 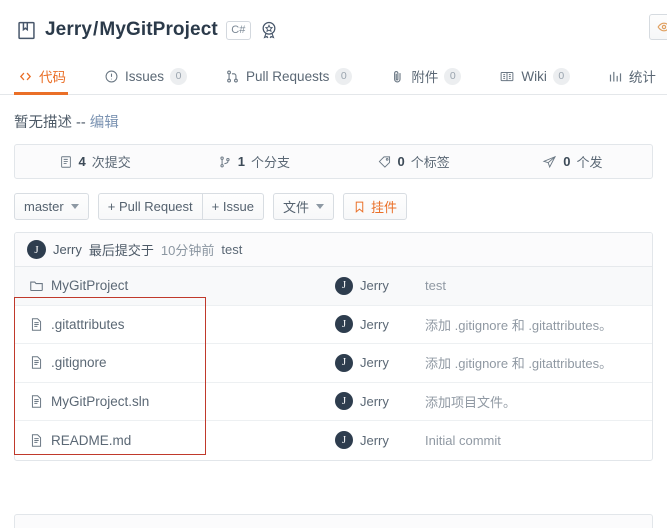 I want to click on tab-pull-requests: Pull Requests 0, so click(x=294, y=76).